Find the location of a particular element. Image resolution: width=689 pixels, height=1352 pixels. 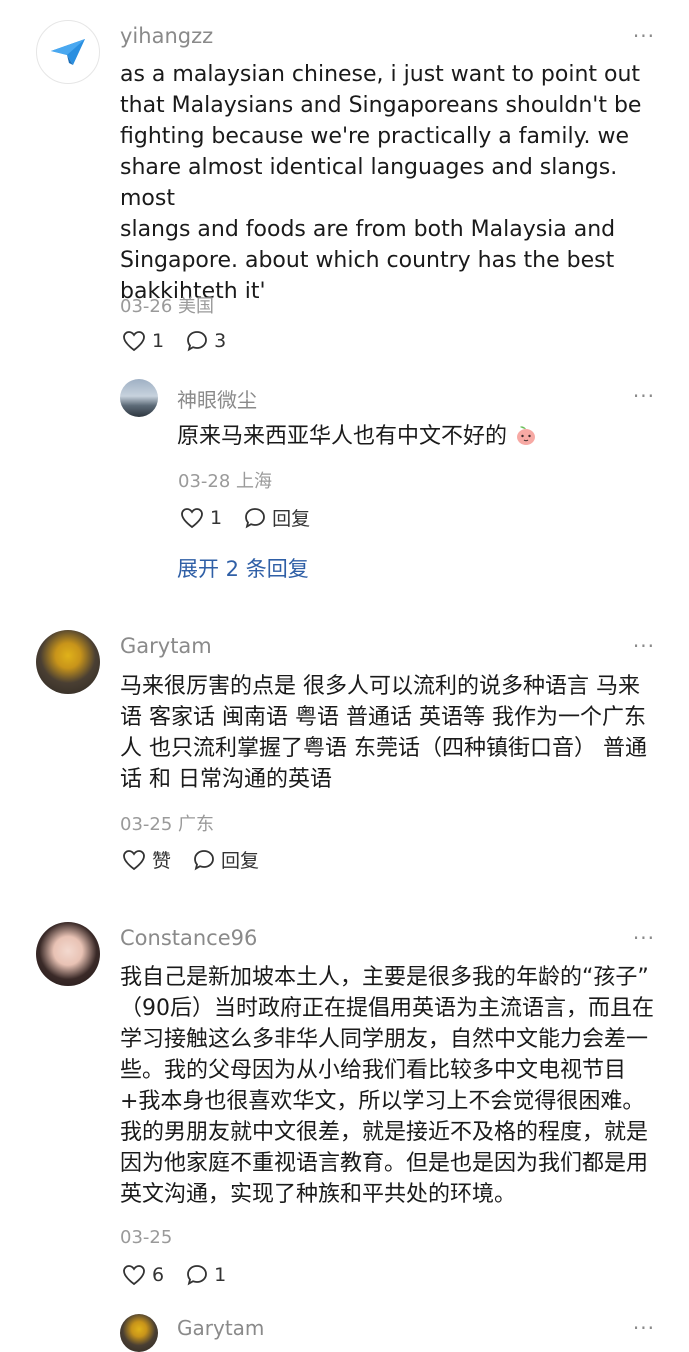

expand-replies-link: 展开 2 条回复 is located at coordinates (243, 568).